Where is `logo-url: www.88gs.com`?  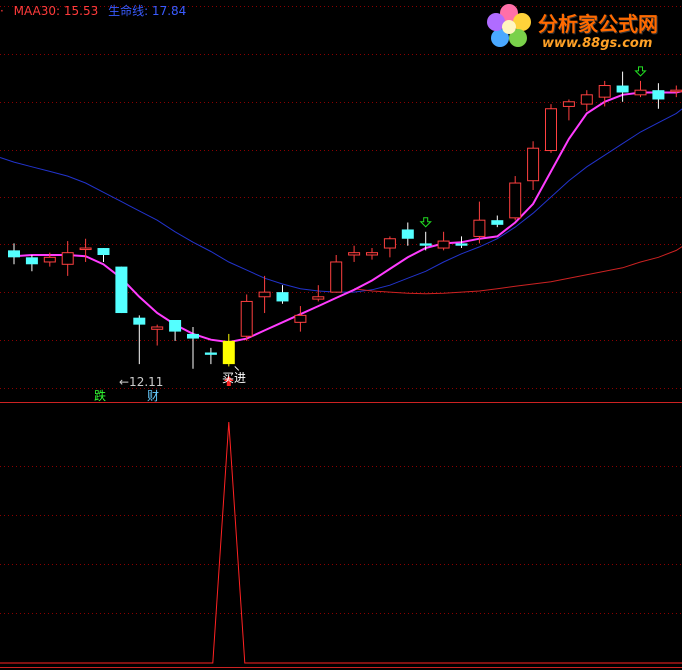 logo-url: www.88gs.com is located at coordinates (597, 43).